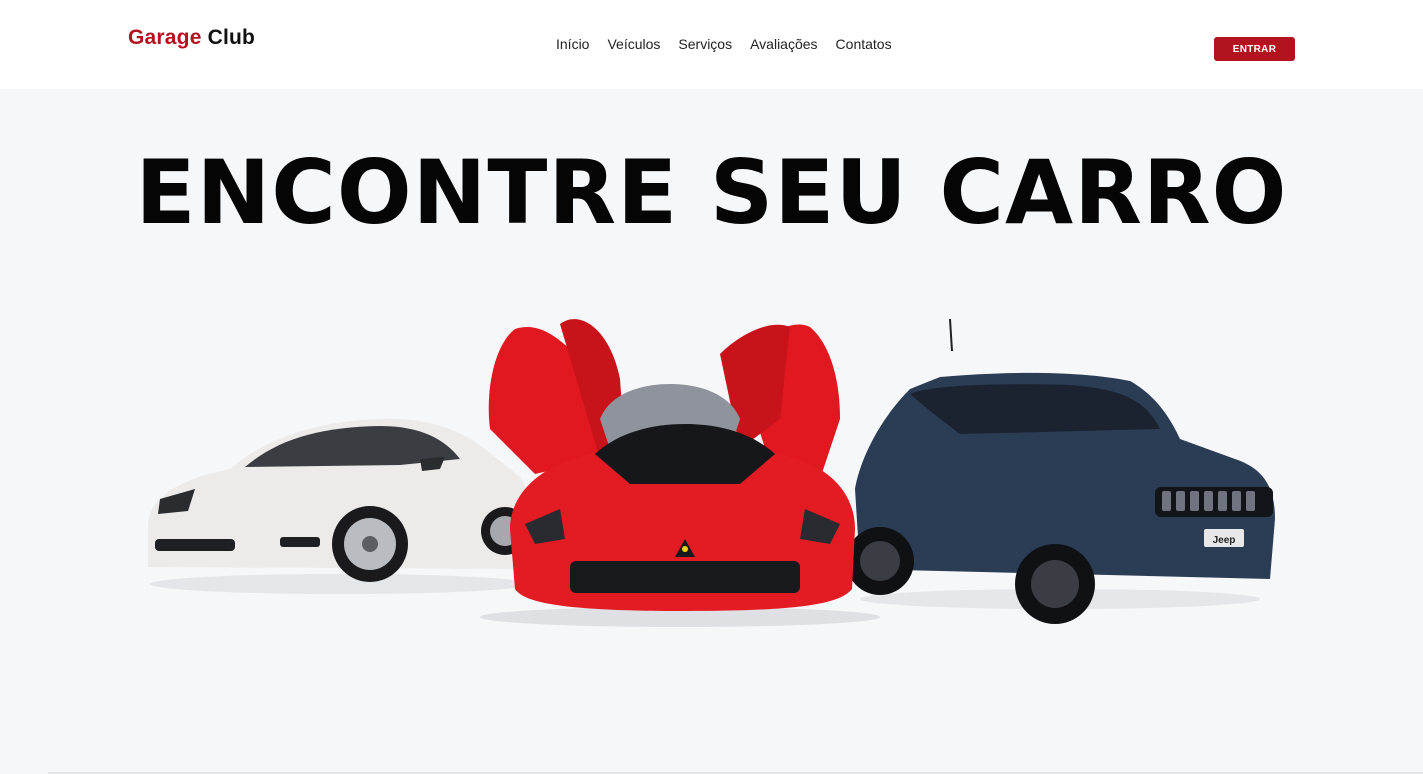 This screenshot has height=774, width=1423. I want to click on jeep-plate-text: Jeep, so click(1224, 540).